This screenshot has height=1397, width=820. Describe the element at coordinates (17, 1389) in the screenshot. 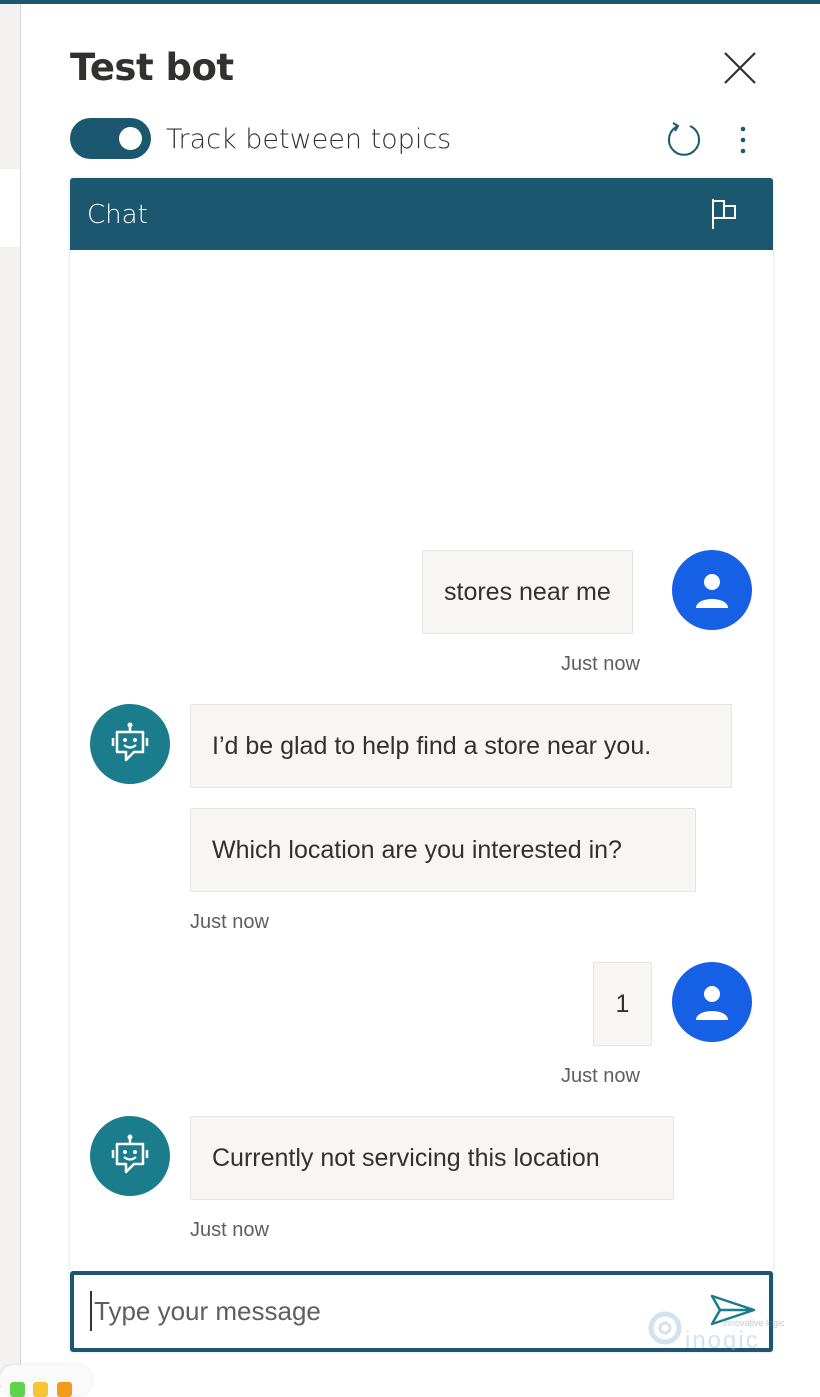

I see `window-control-green` at that location.